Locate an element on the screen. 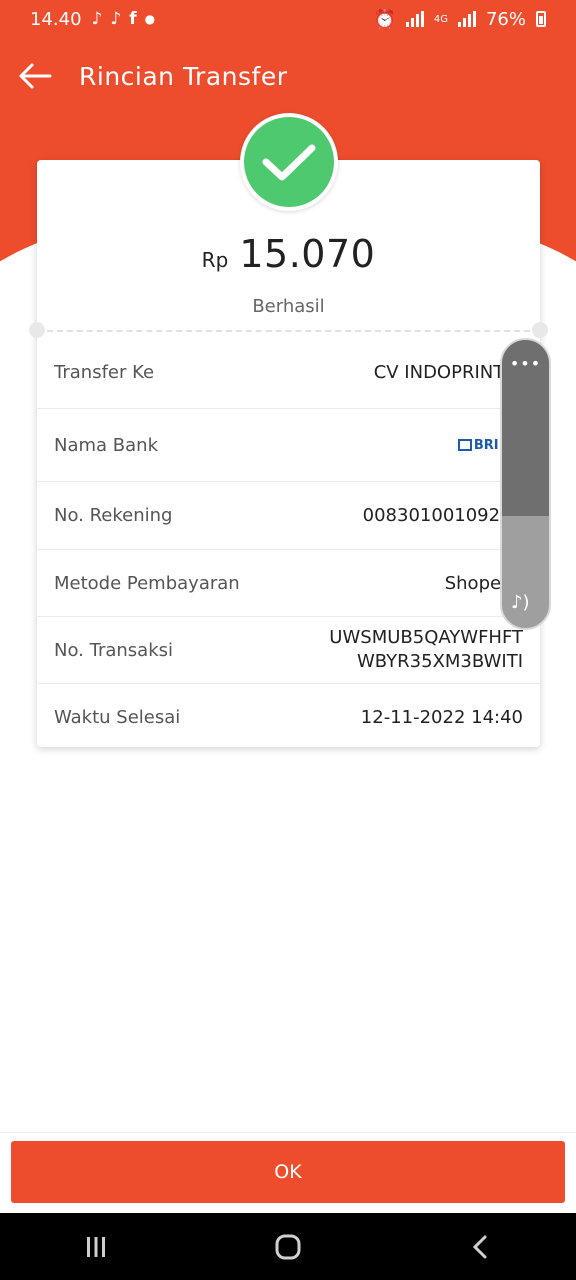  card-notch-right is located at coordinates (540, 330).